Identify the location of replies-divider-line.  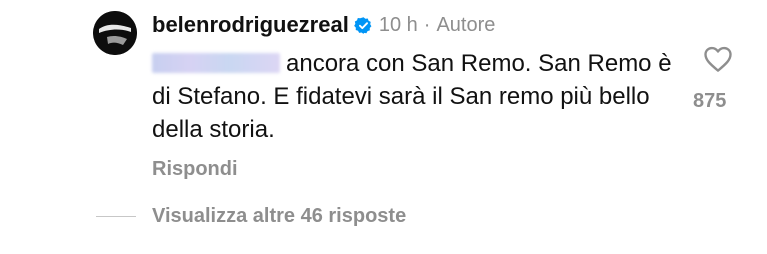
(116, 216).